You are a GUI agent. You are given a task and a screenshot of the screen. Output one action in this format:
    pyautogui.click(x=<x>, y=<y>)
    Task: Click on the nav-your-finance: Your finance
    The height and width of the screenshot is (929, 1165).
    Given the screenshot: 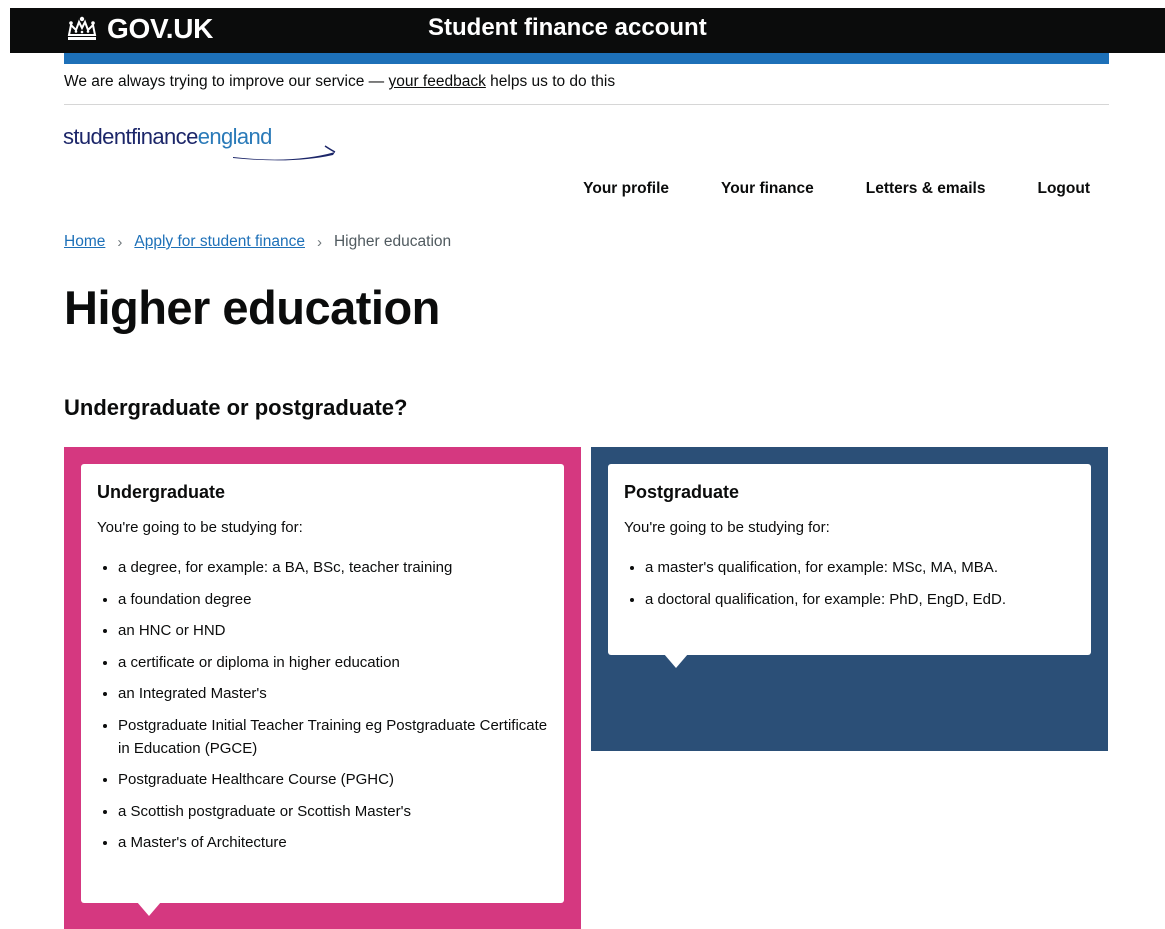 What is the action you would take?
    pyautogui.click(x=767, y=189)
    